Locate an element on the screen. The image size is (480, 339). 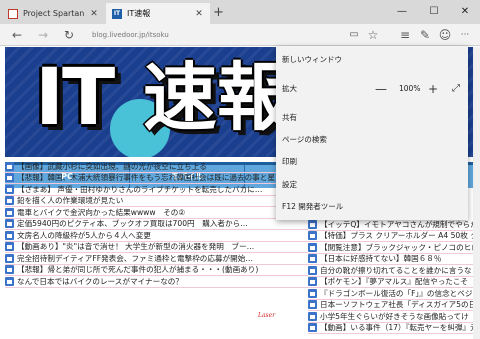
article-link: 自分の靴が擦り切れてることを誰かに言うな is located at coordinates (396, 270).